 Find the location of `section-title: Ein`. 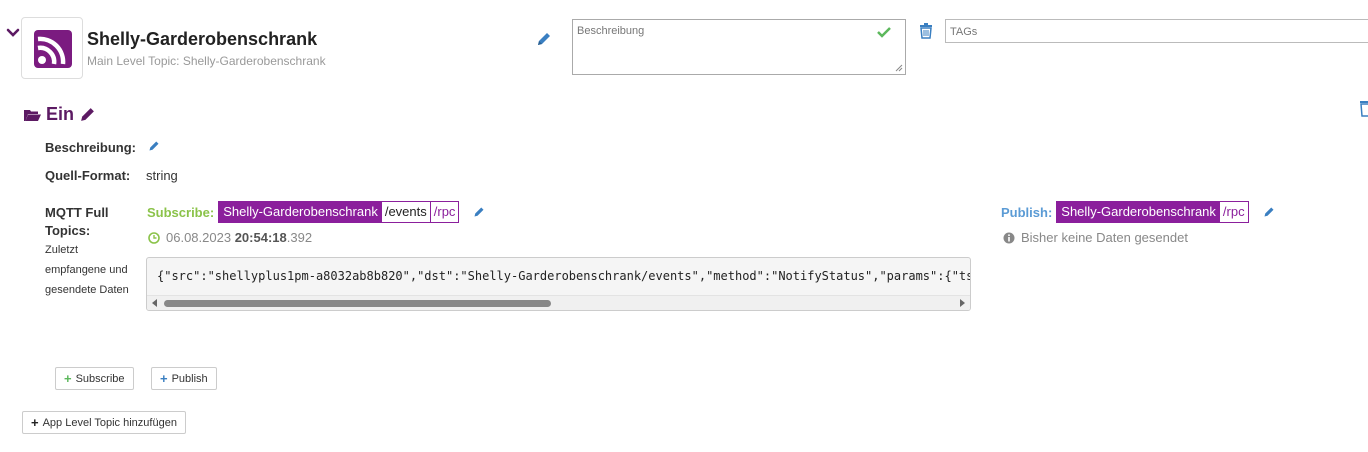

section-title: Ein is located at coordinates (60, 114).